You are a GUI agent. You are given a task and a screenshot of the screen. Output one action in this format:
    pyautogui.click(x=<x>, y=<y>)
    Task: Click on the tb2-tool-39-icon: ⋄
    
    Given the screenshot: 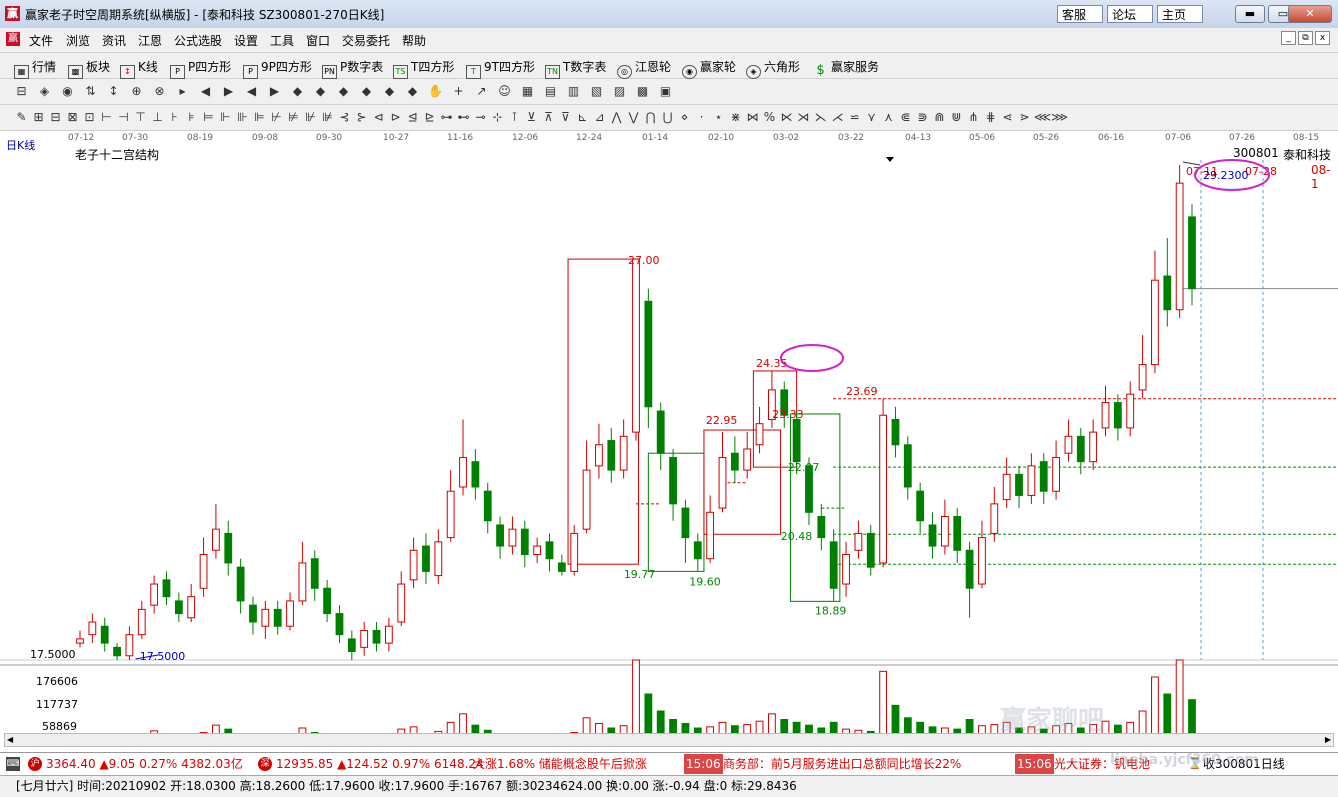 What is the action you would take?
    pyautogui.click(x=684, y=117)
    